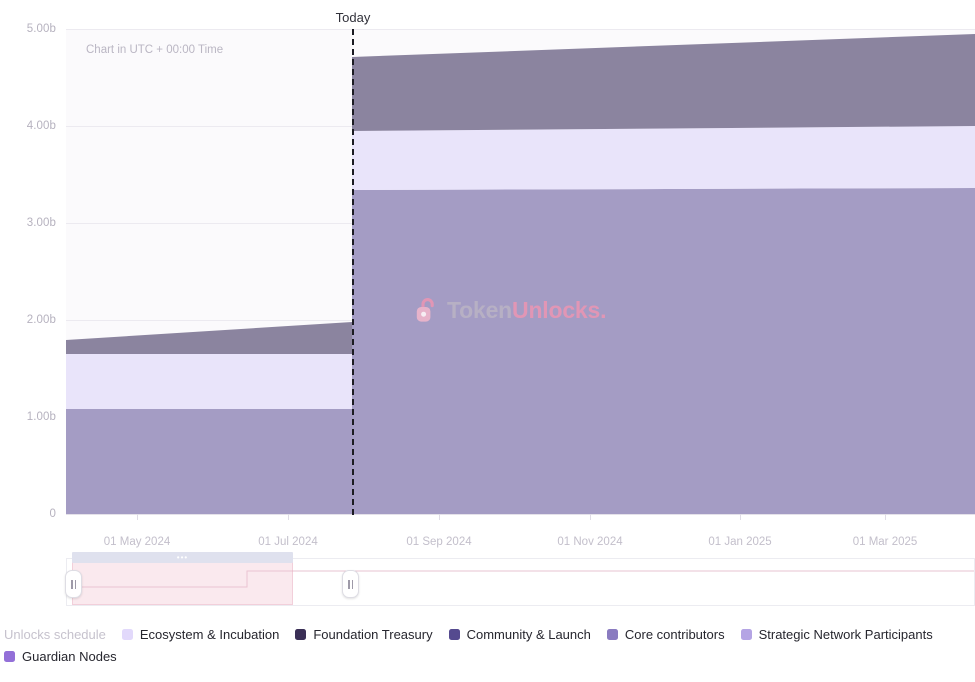 This screenshot has height=682, width=975. What do you see at coordinates (41, 320) in the screenshot?
I see `y-tick-label-2b: 2.00b` at bounding box center [41, 320].